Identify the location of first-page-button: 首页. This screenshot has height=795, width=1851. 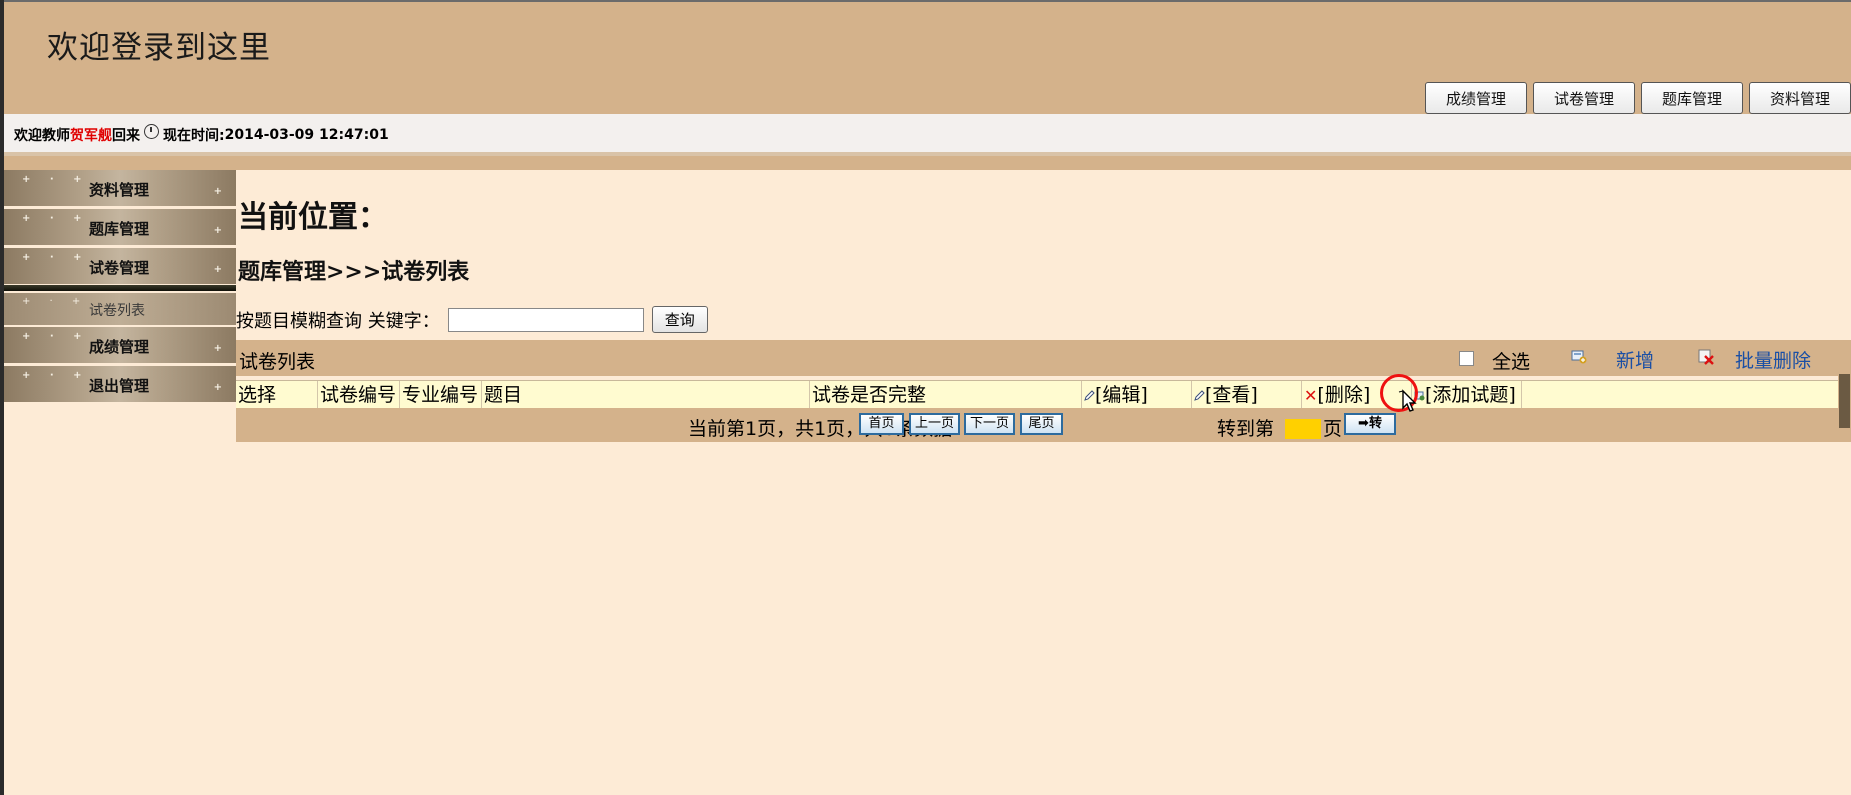
(881, 424).